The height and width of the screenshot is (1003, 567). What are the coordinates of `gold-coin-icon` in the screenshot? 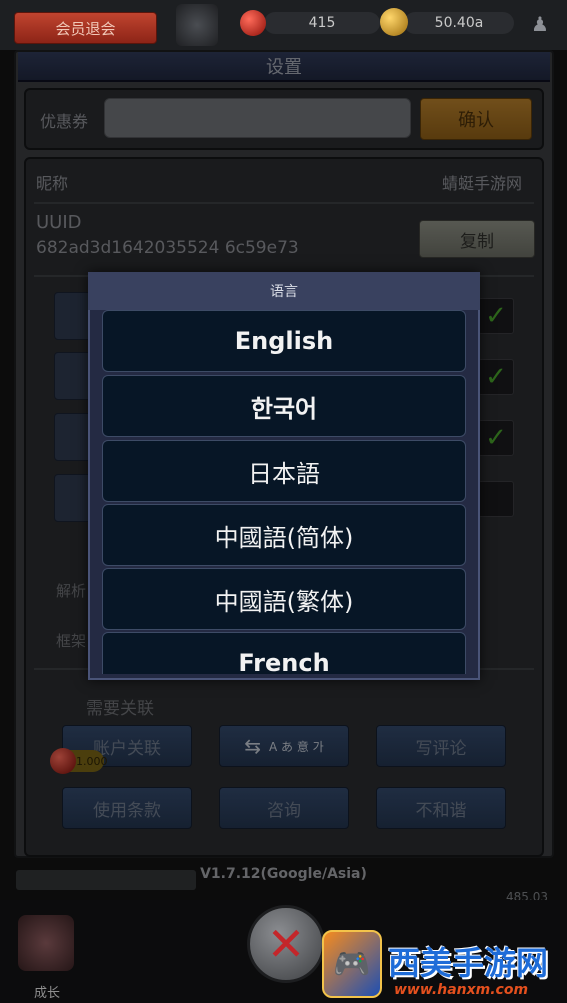 It's located at (394, 22).